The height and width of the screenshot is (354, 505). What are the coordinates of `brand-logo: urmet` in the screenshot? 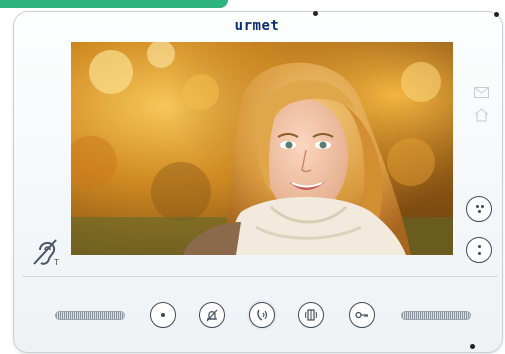 It's located at (257, 26).